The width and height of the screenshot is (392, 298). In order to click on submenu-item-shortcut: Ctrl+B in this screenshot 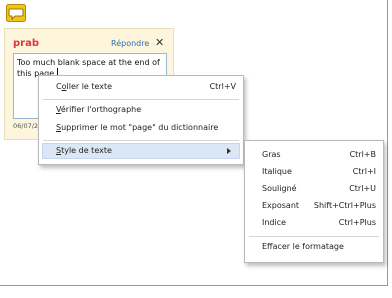, I will do `click(362, 154)`.